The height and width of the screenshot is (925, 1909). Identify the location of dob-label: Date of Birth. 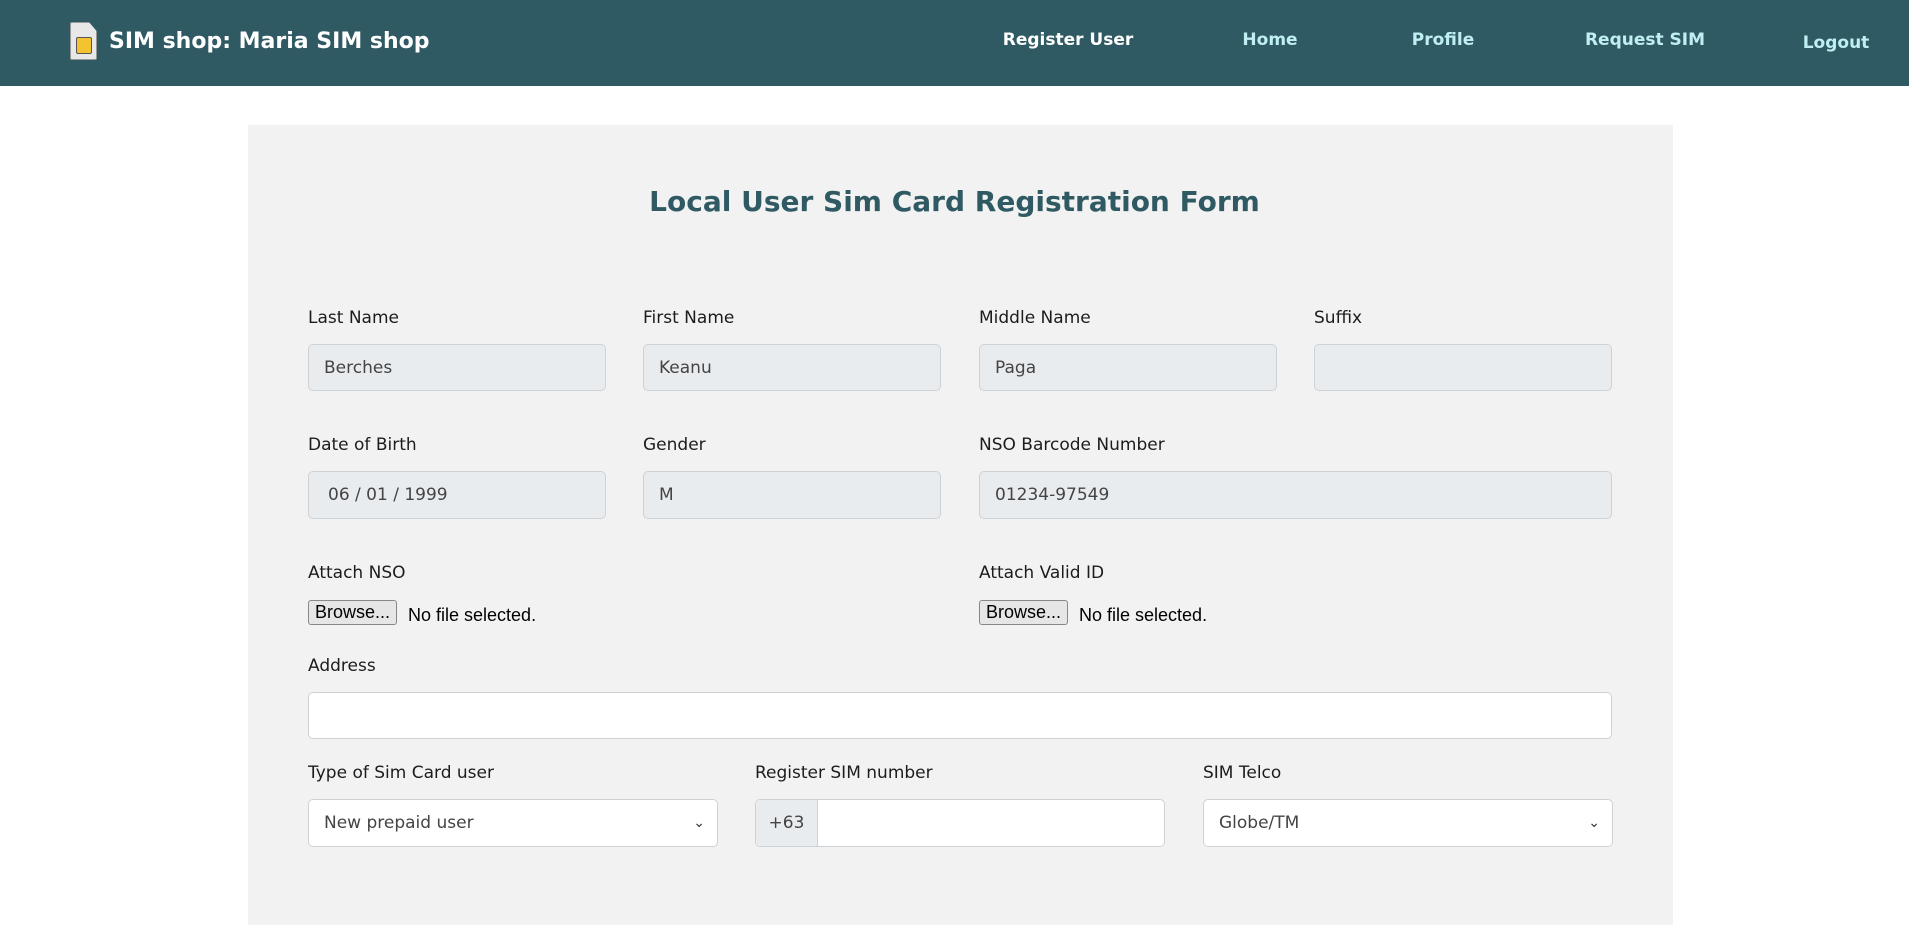
(362, 445).